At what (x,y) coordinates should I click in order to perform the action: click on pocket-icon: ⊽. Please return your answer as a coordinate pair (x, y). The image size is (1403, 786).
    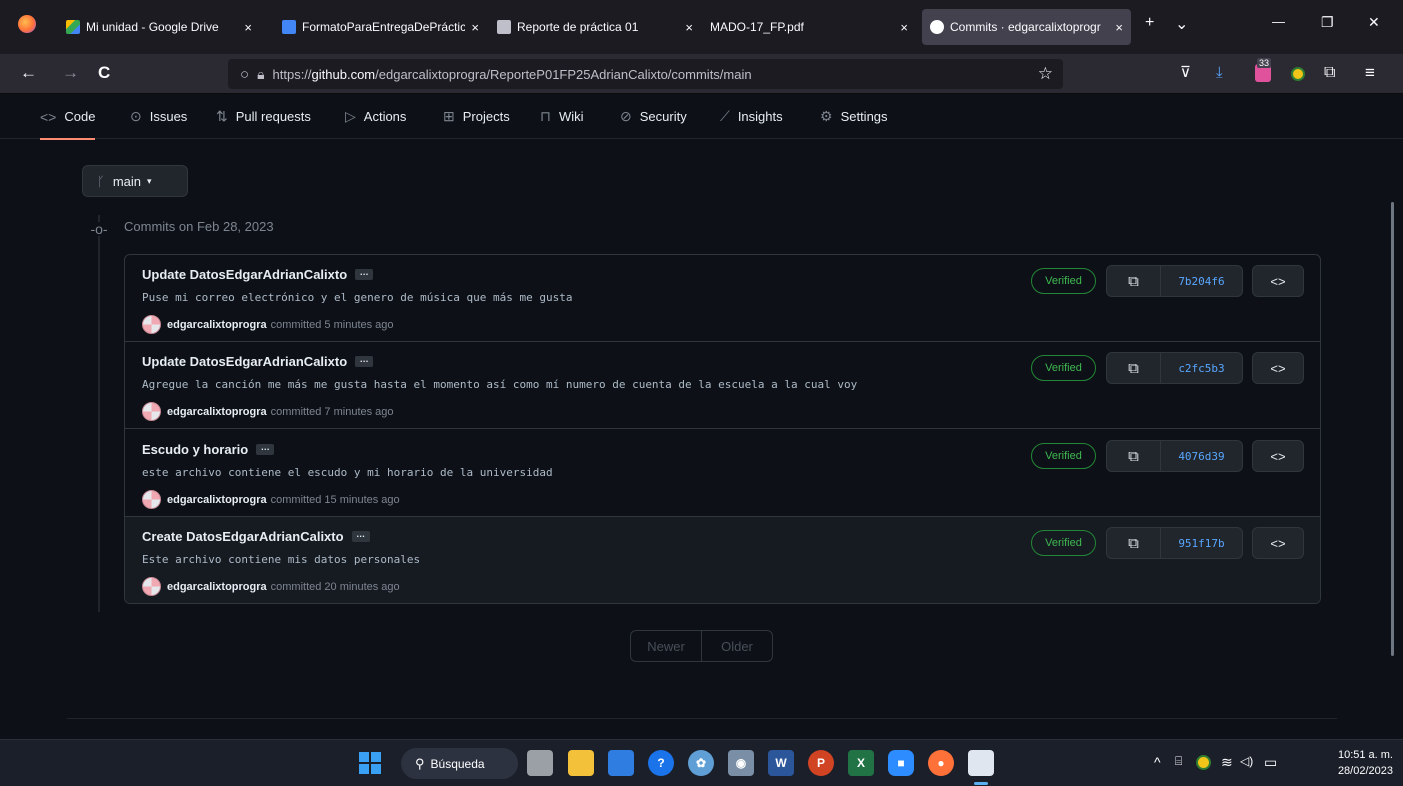
    Looking at the image, I should click on (1185, 73).